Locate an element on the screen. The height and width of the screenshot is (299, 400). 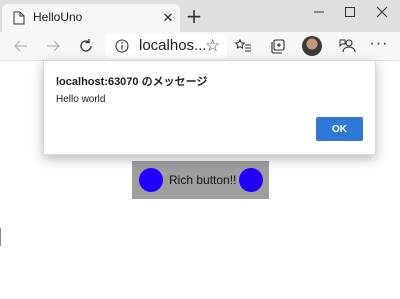
browser-toolbar: localhos... ☆ ··· is located at coordinates (200, 46).